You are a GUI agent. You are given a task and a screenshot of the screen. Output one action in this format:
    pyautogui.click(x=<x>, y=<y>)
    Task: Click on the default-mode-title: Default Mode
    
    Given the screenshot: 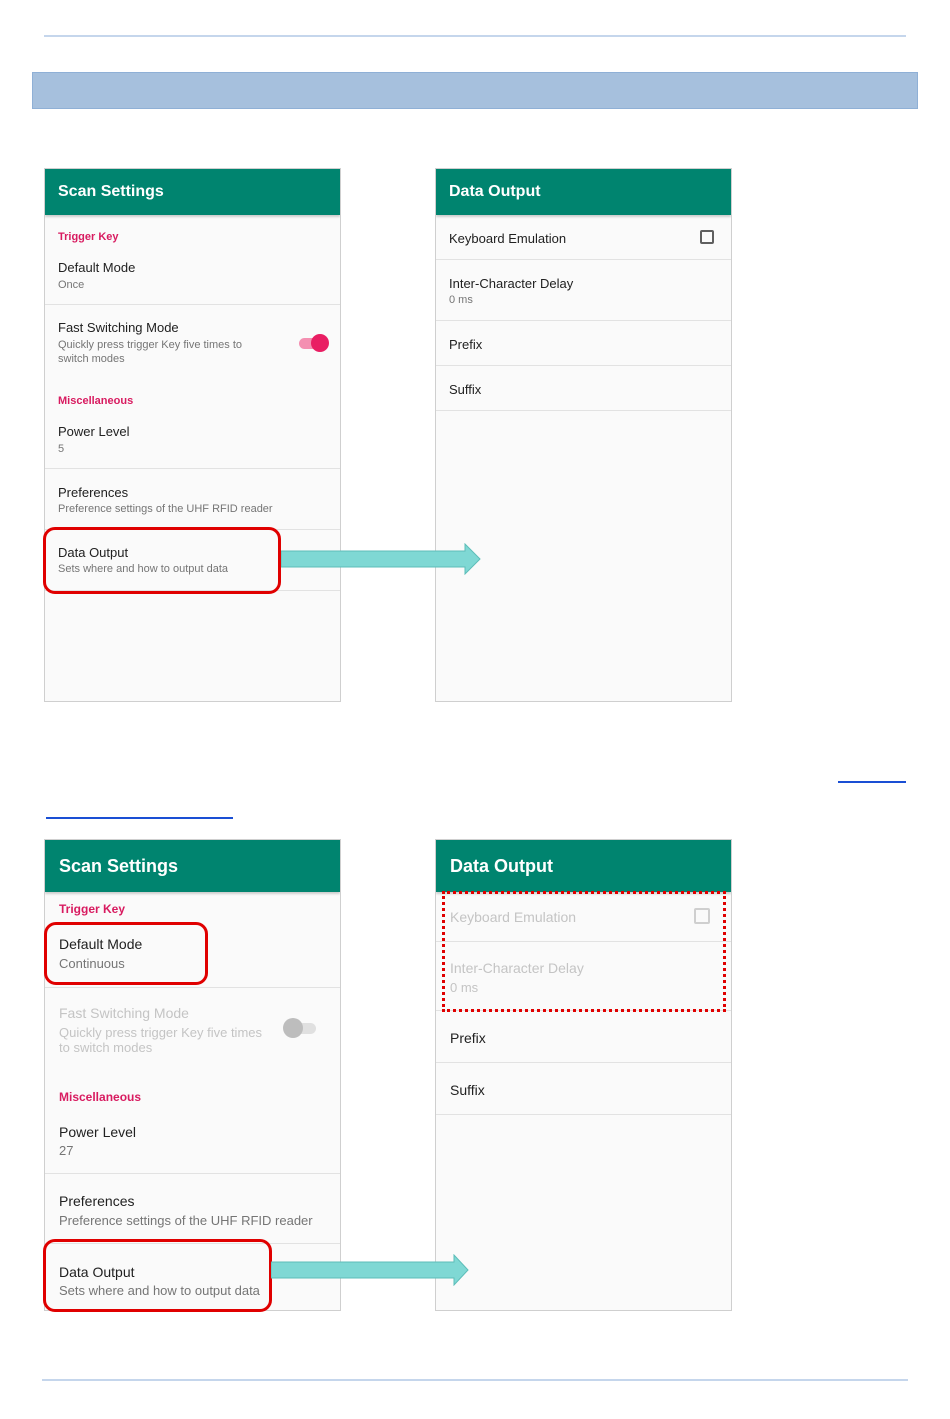 What is the action you would take?
    pyautogui.click(x=97, y=267)
    